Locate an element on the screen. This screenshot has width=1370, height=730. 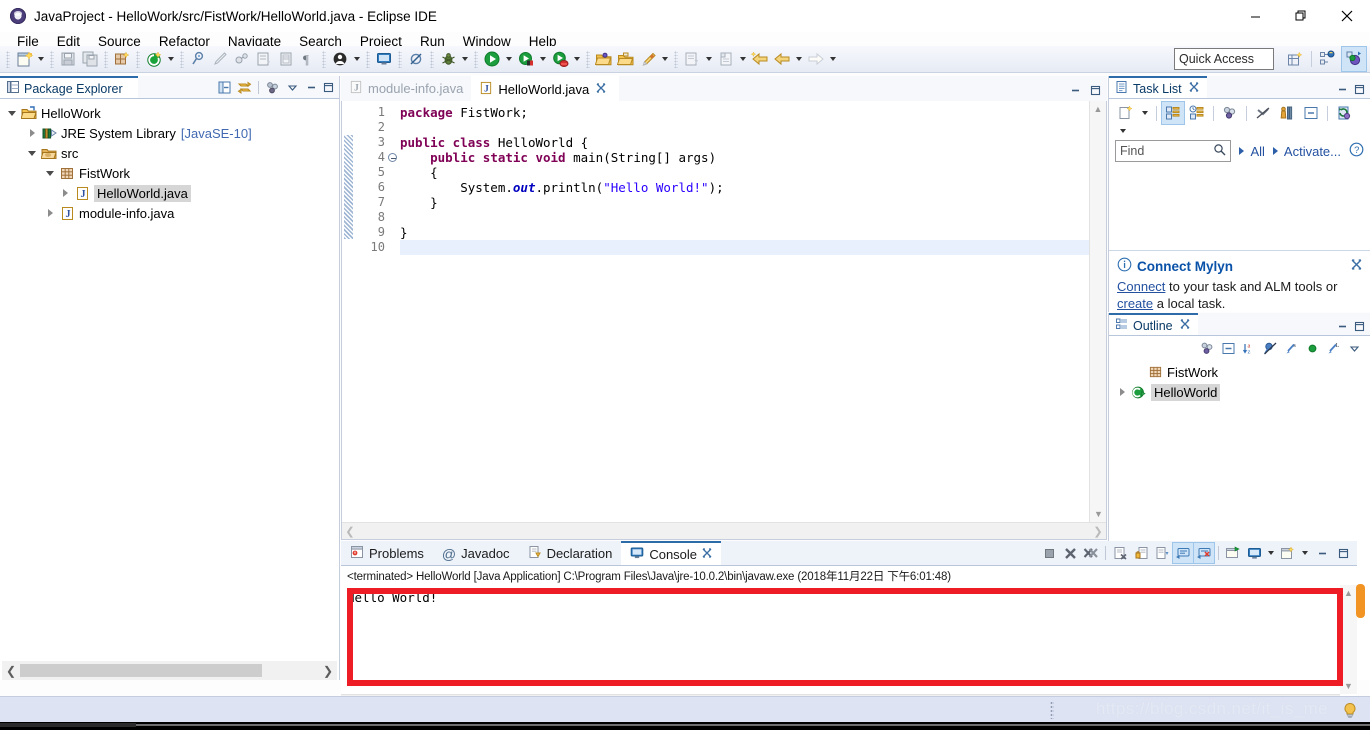
scroll-down-icon: ▼ is located at coordinates (1098, 514).